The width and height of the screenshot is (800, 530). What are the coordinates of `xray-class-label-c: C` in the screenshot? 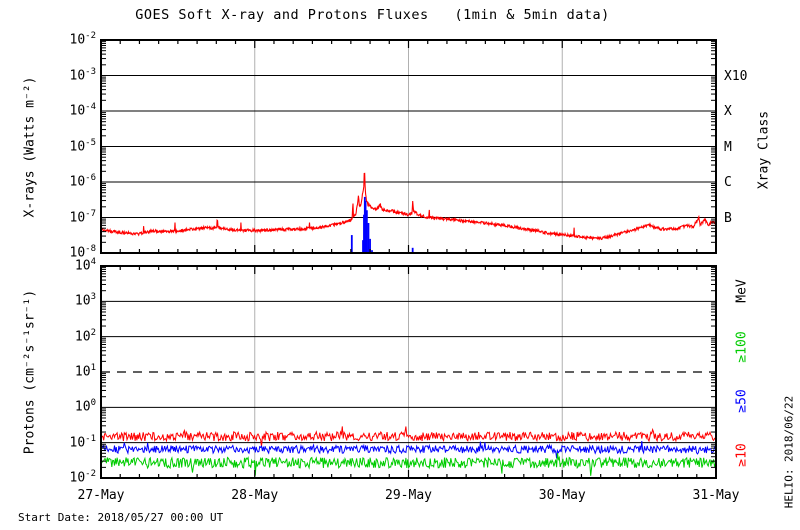 It's located at (728, 182).